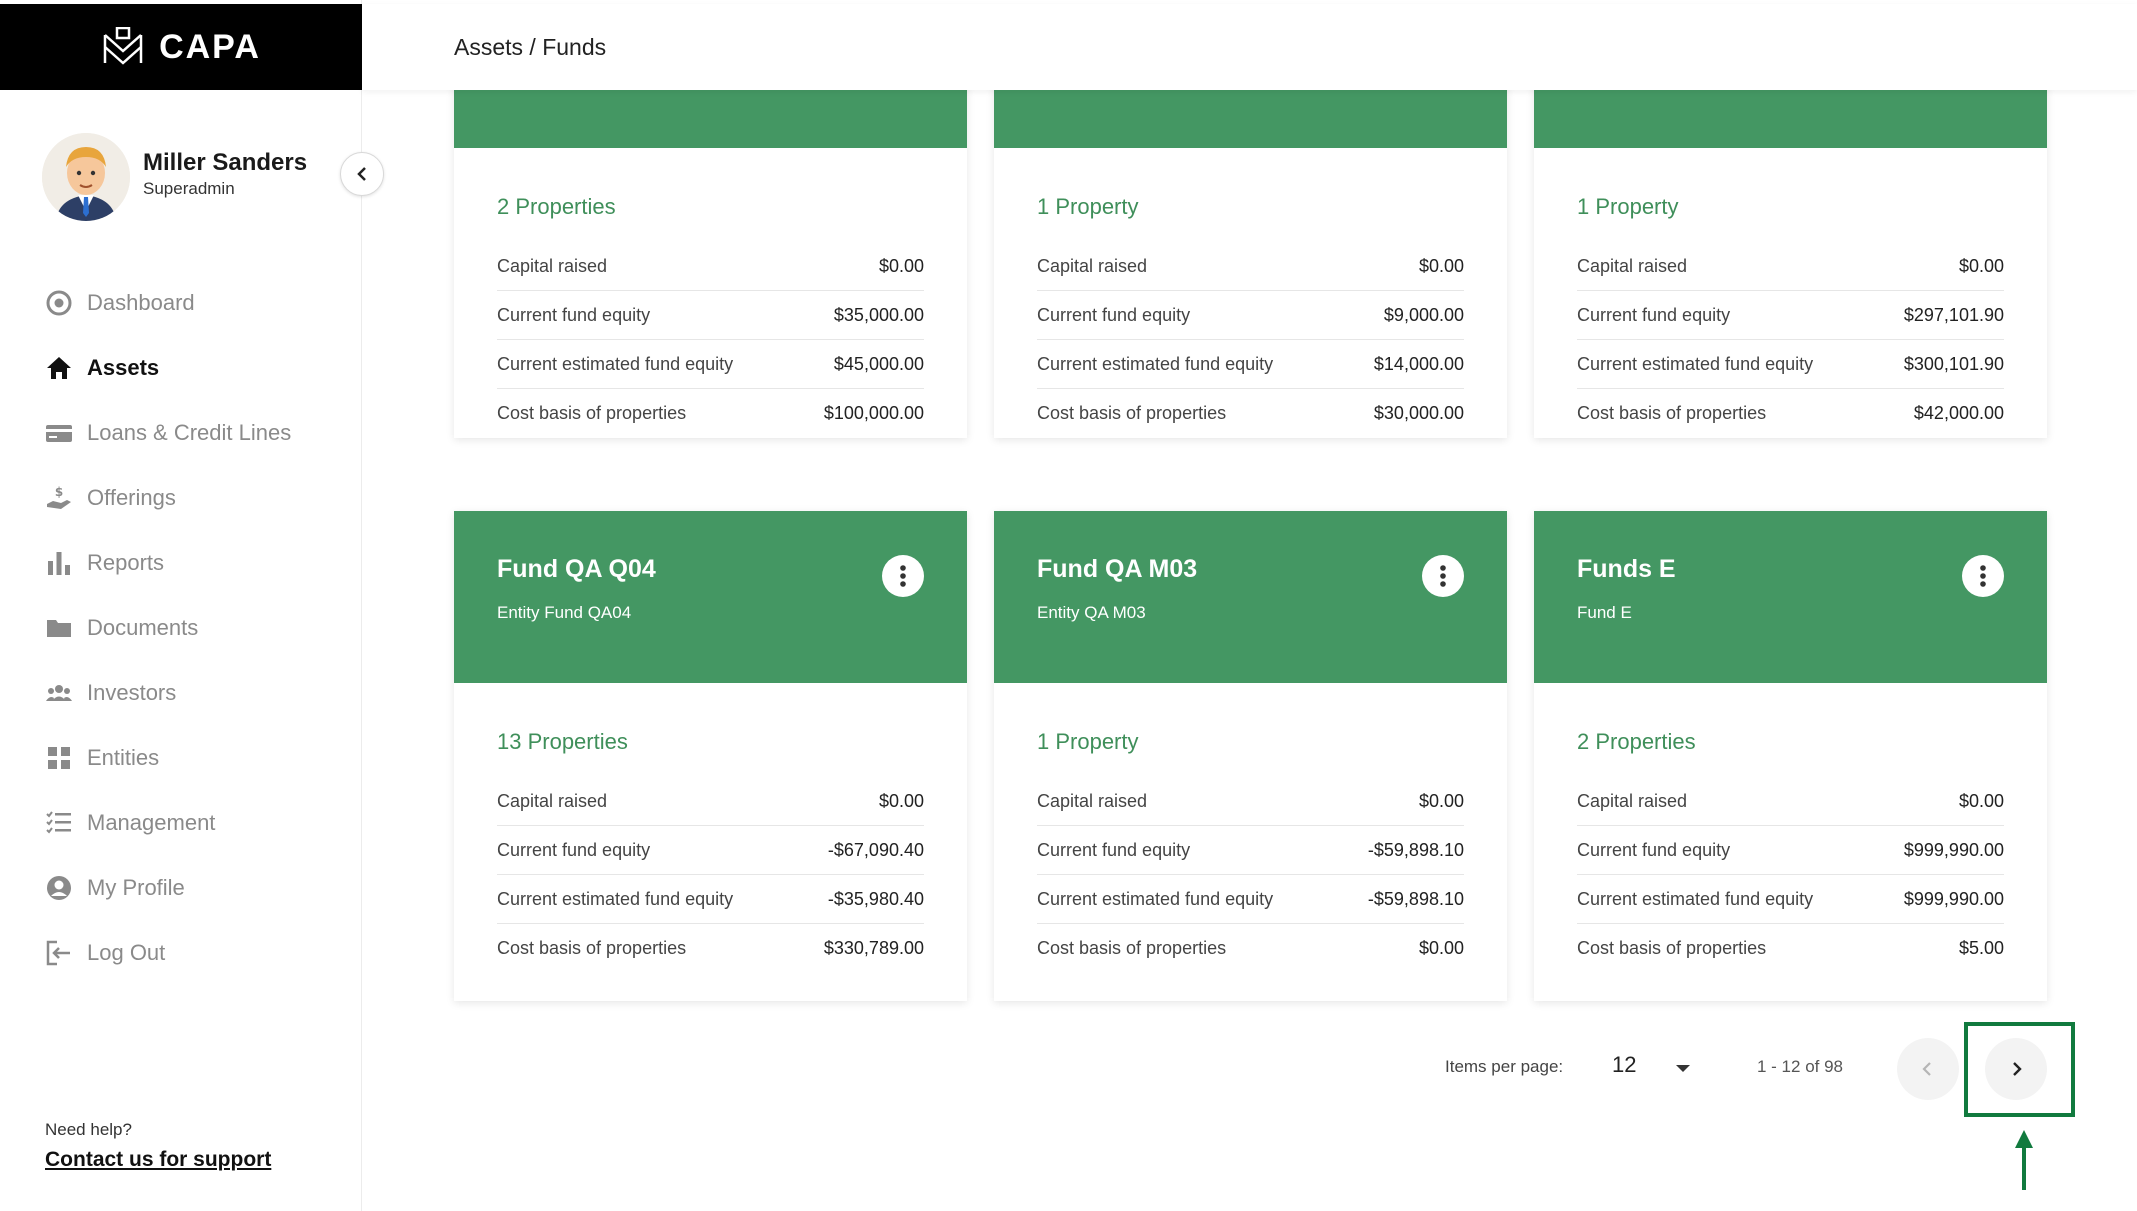 Image resolution: width=2137 pixels, height=1211 pixels. Describe the element at coordinates (592, 413) in the screenshot. I see `metric-label: Cost basis of properties` at that location.